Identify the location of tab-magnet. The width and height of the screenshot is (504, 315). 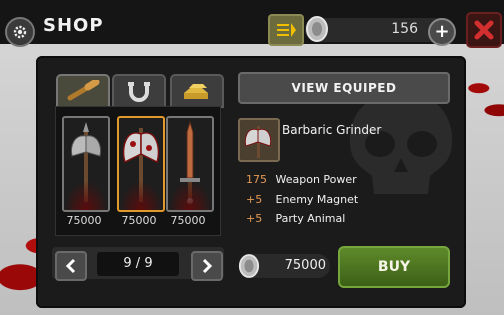
(139, 91).